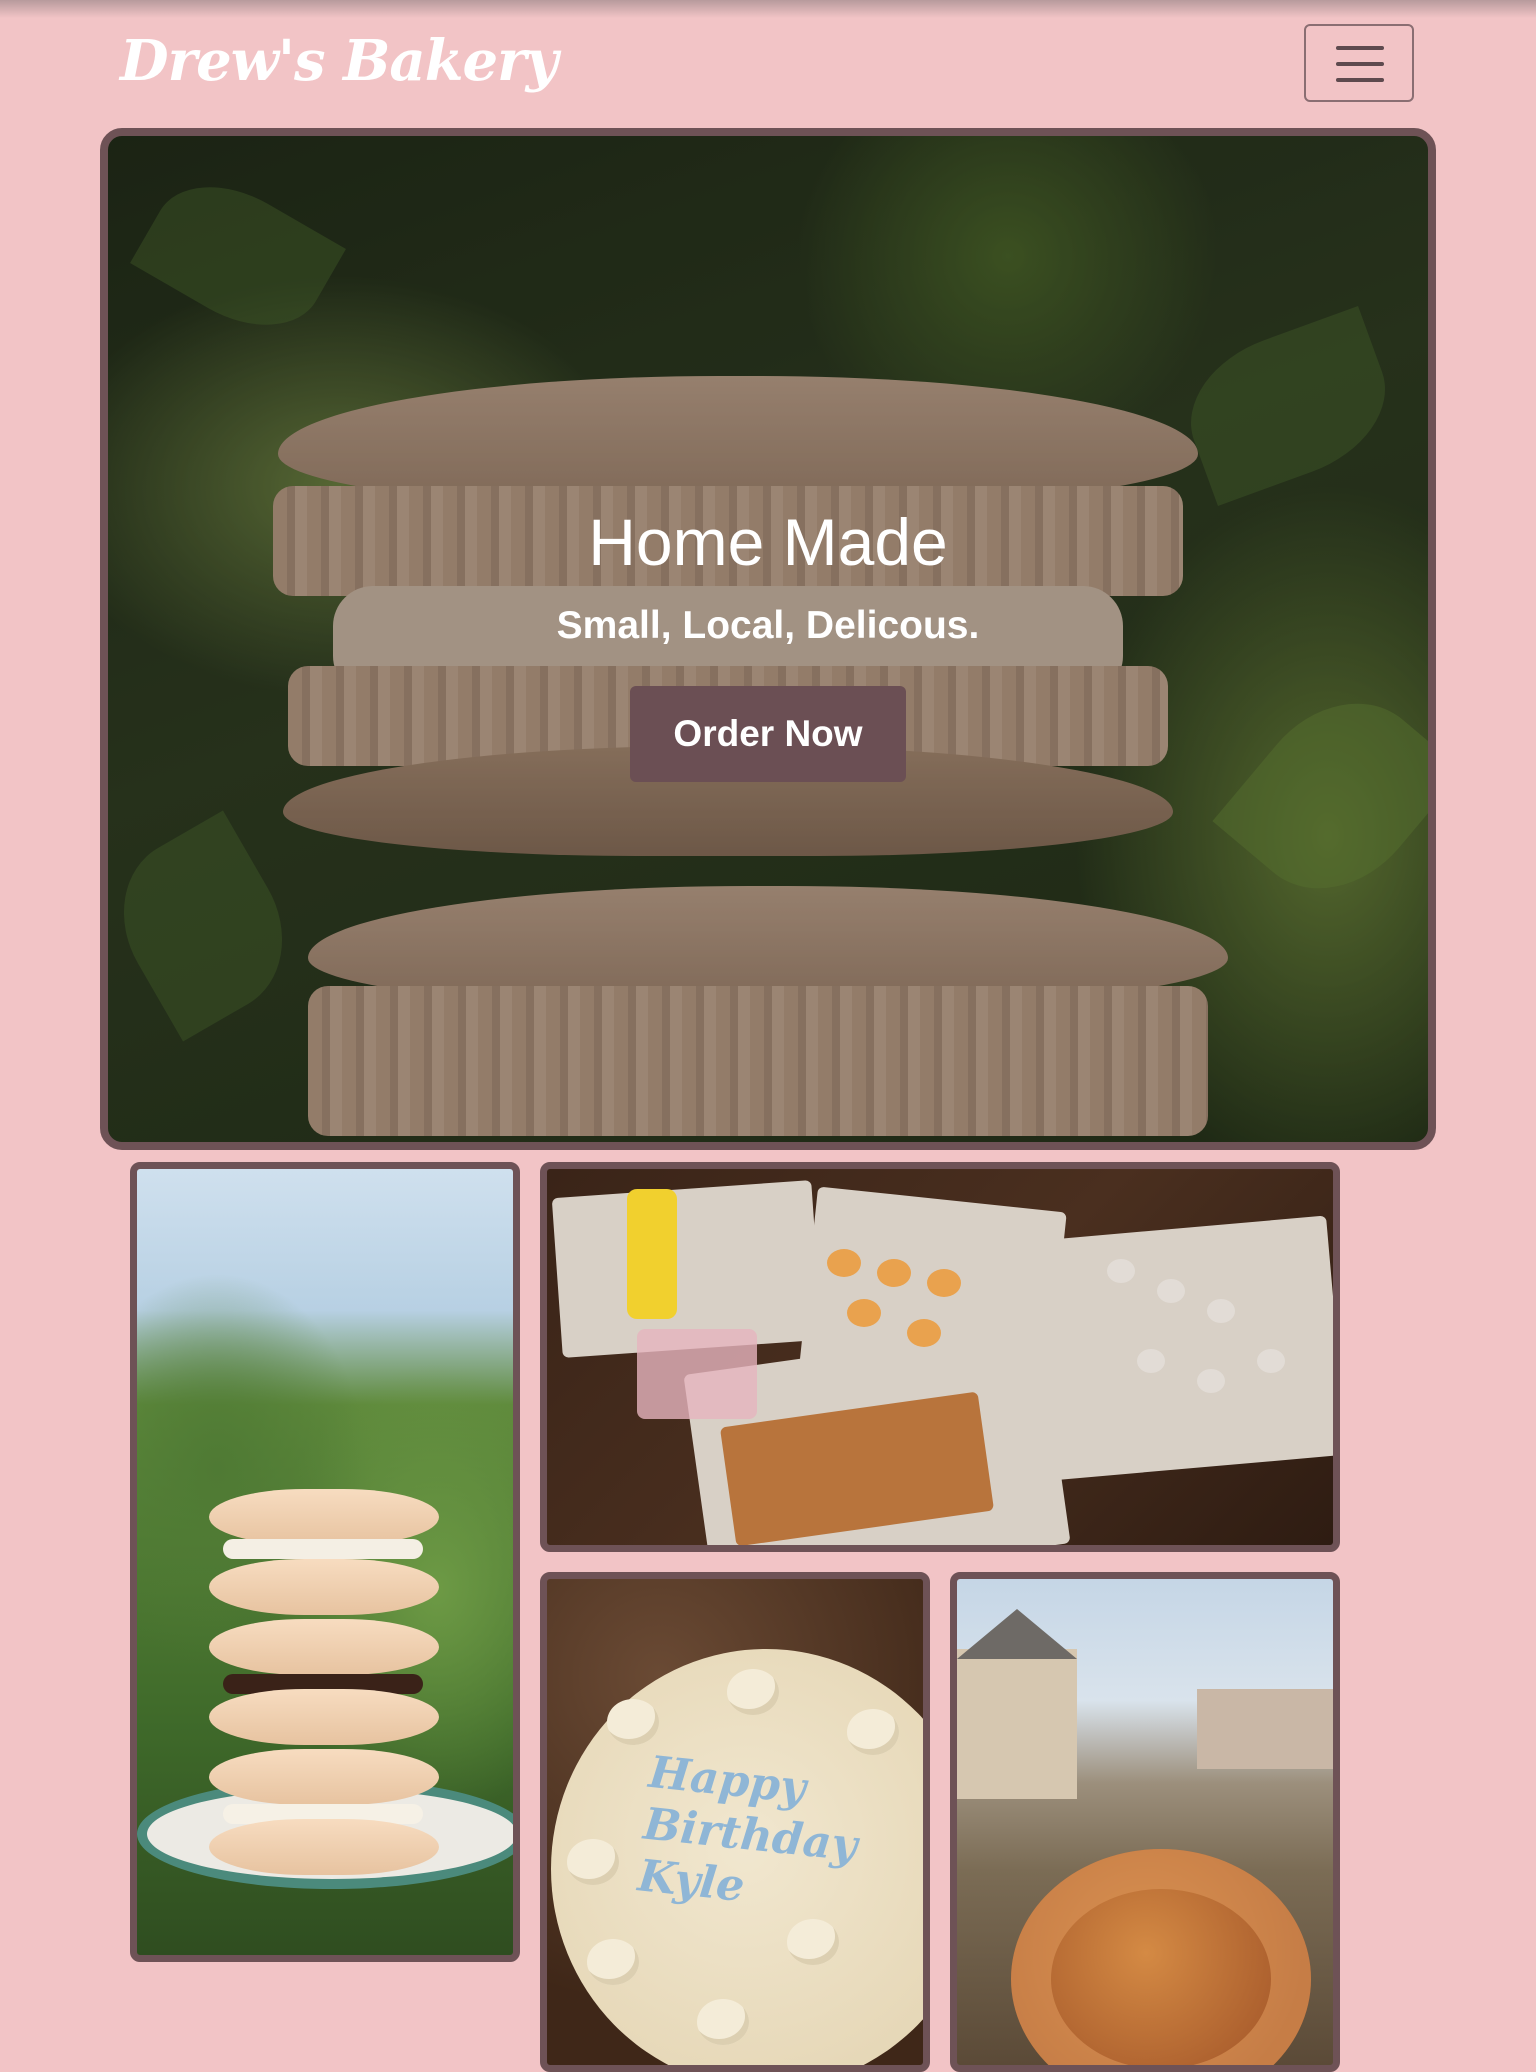 The height and width of the screenshot is (2072, 1536). I want to click on brand-logo: Drew's Bakery, so click(339, 61).